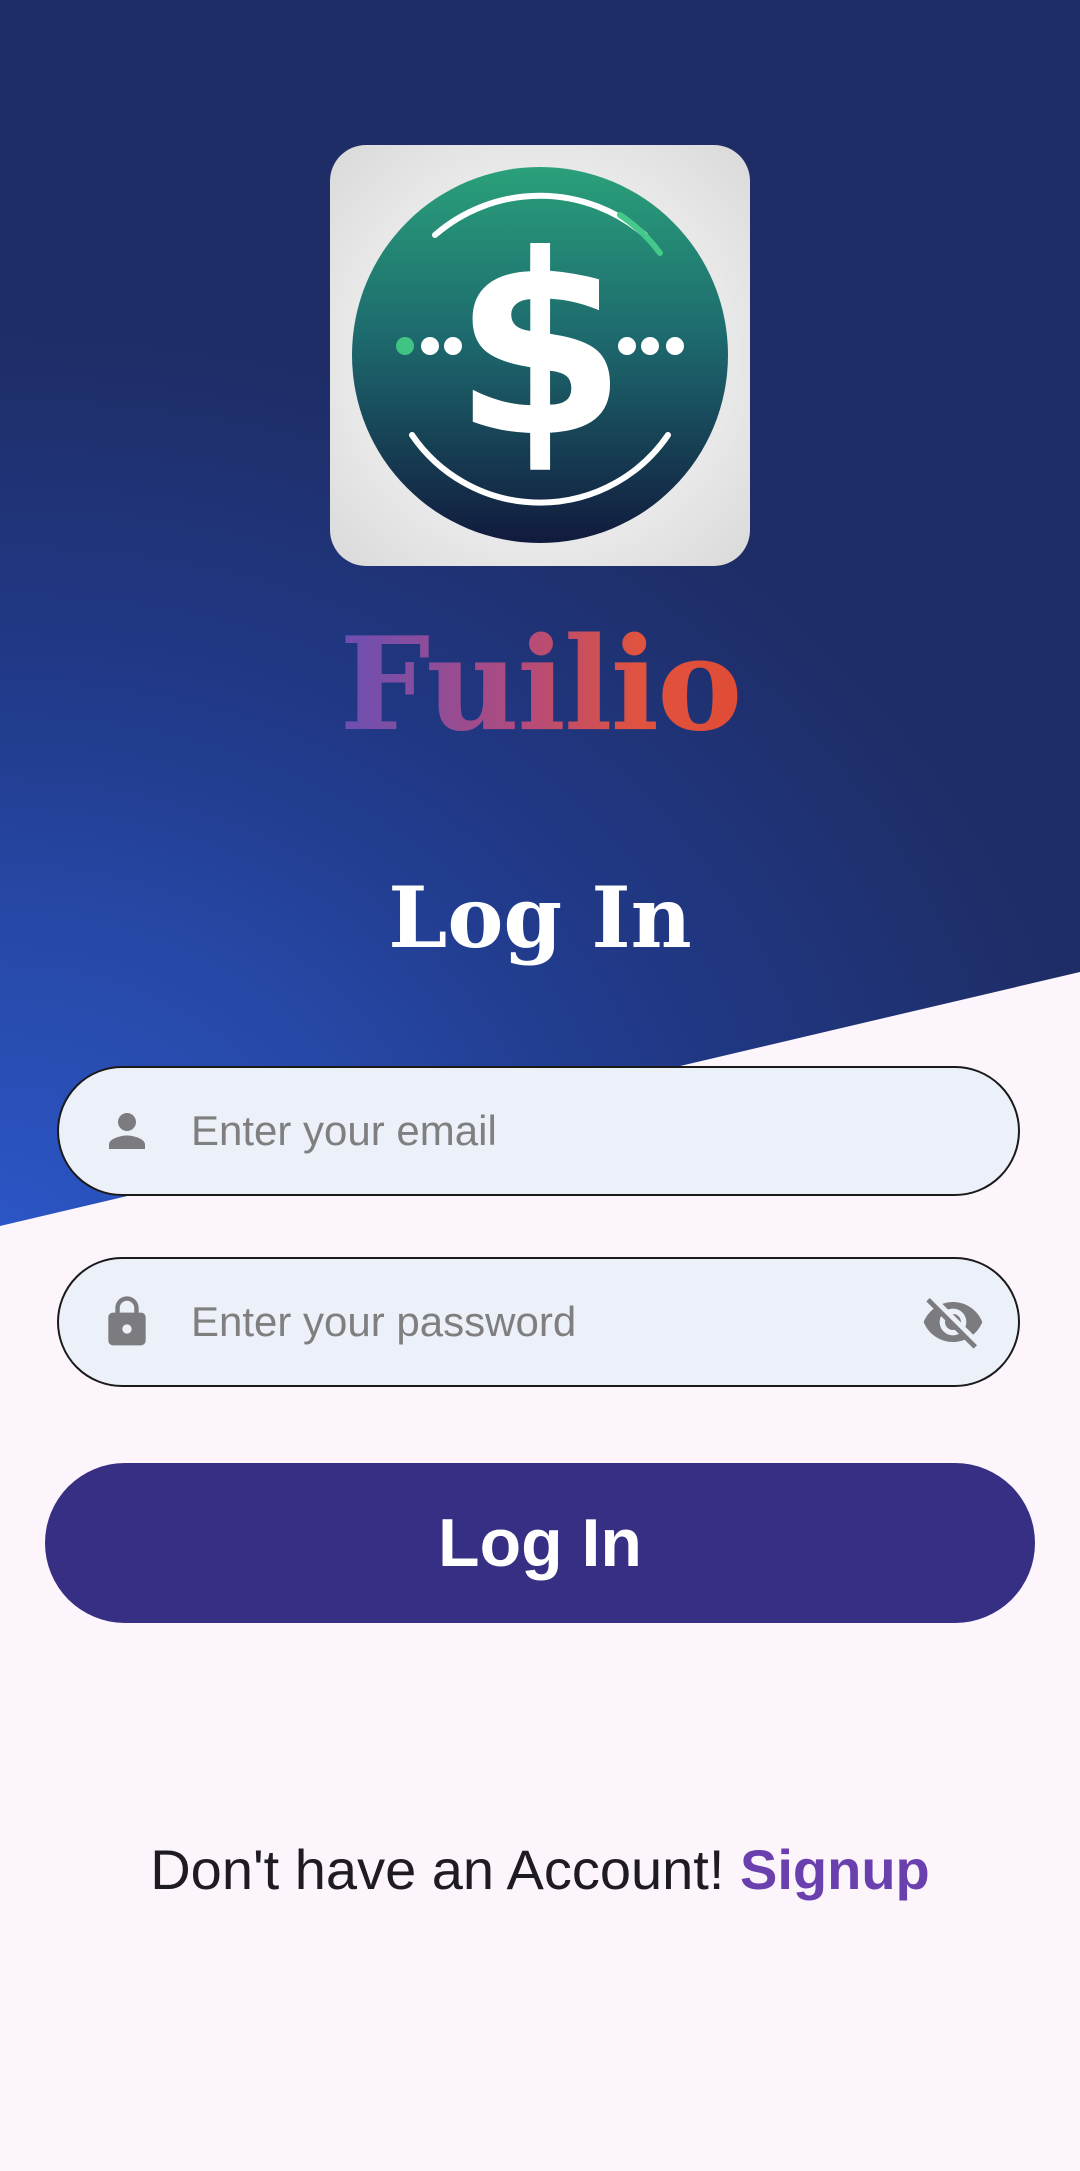  Describe the element at coordinates (127, 1322) in the screenshot. I see `lock-icon` at that location.